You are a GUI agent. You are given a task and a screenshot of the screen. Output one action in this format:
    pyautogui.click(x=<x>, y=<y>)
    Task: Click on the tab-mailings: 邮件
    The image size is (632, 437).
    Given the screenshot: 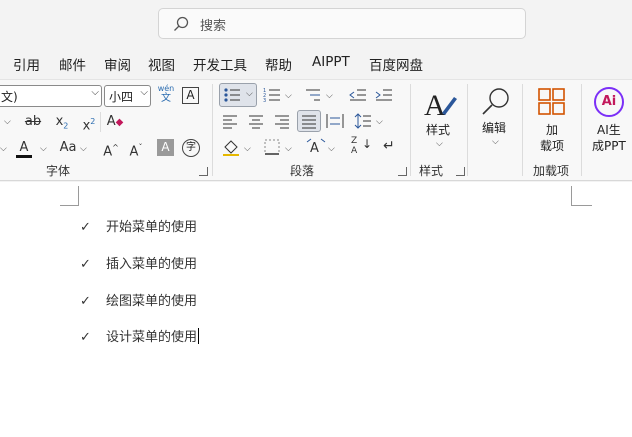 What is the action you would take?
    pyautogui.click(x=72, y=64)
    